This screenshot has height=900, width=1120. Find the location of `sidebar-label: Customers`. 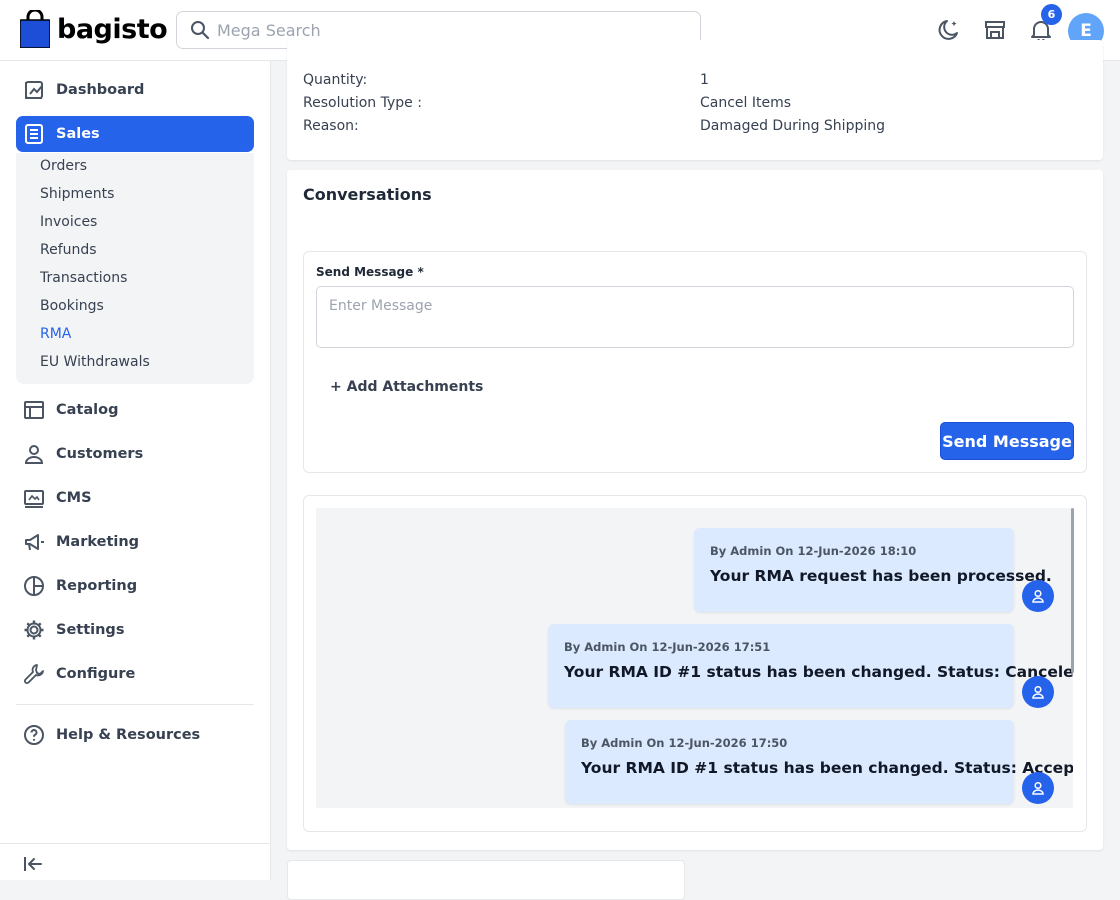

sidebar-label: Customers is located at coordinates (100, 454).